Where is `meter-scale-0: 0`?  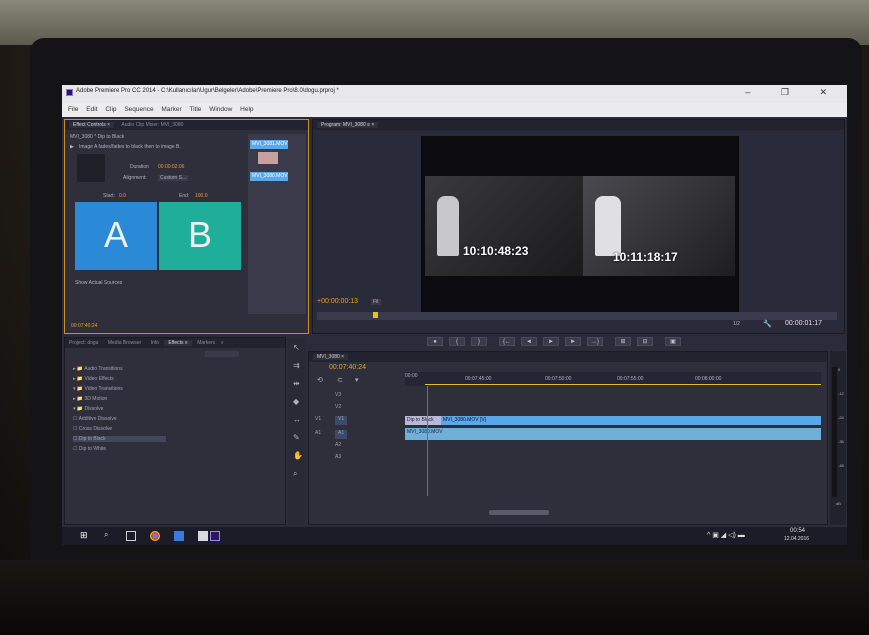
meter-scale-0: 0 is located at coordinates (839, 369).